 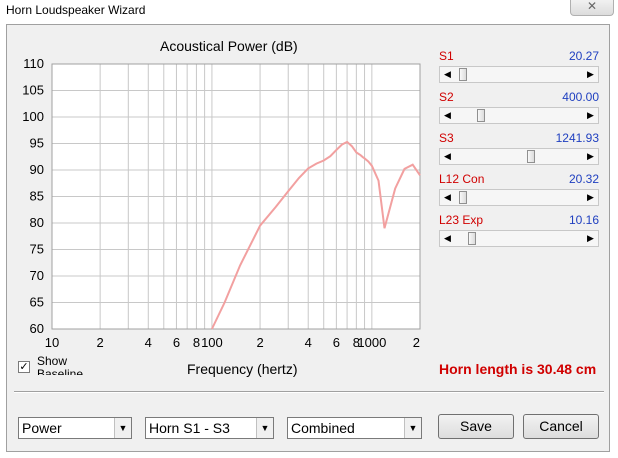 I want to click on separator-line, so click(x=309, y=392).